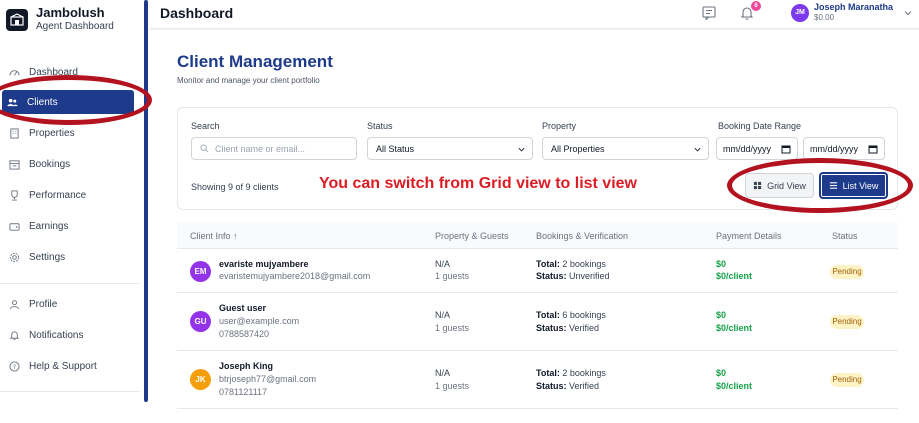 The image size is (919, 423). Describe the element at coordinates (17, 19) in the screenshot. I see `jambolush-logo-icon` at that location.